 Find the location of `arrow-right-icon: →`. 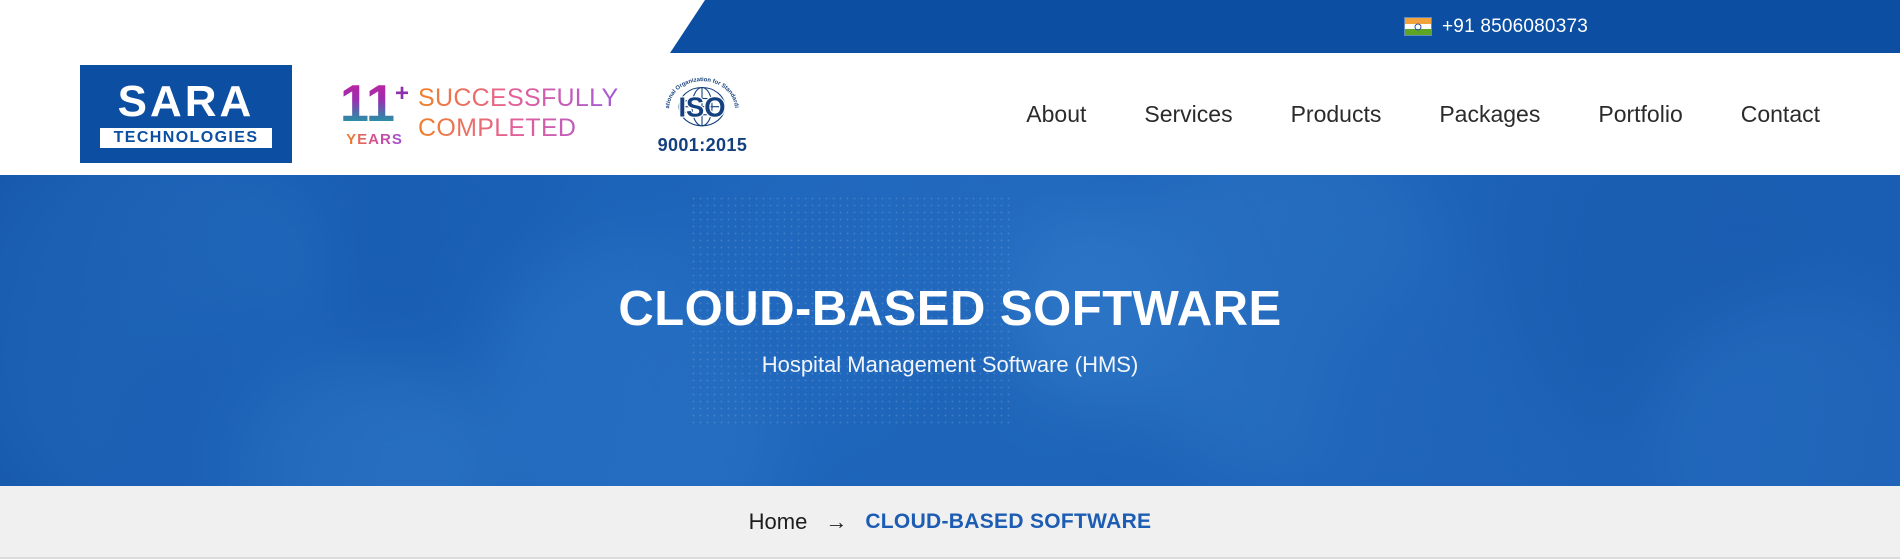

arrow-right-icon: → is located at coordinates (836, 521).